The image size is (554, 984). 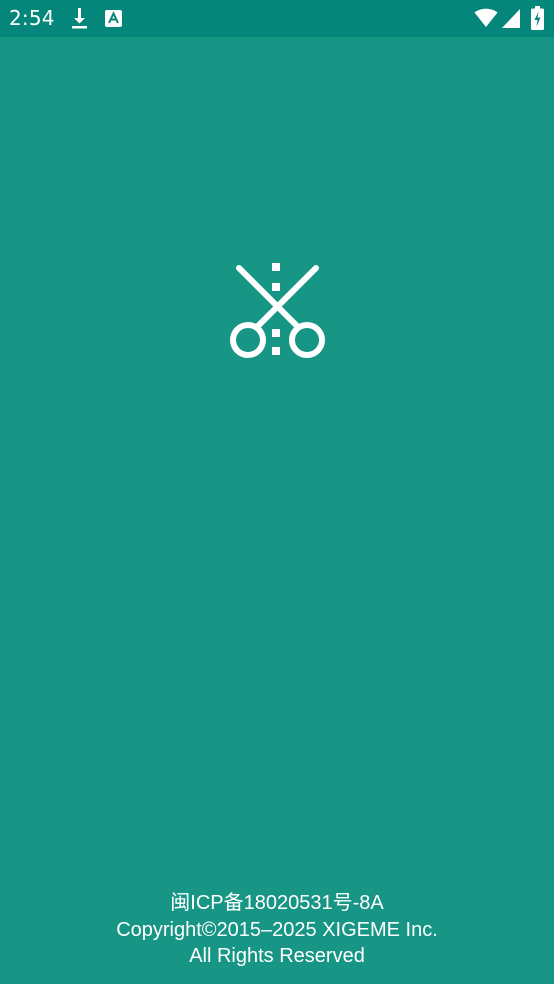 I want to click on download-icon, so click(x=79, y=18).